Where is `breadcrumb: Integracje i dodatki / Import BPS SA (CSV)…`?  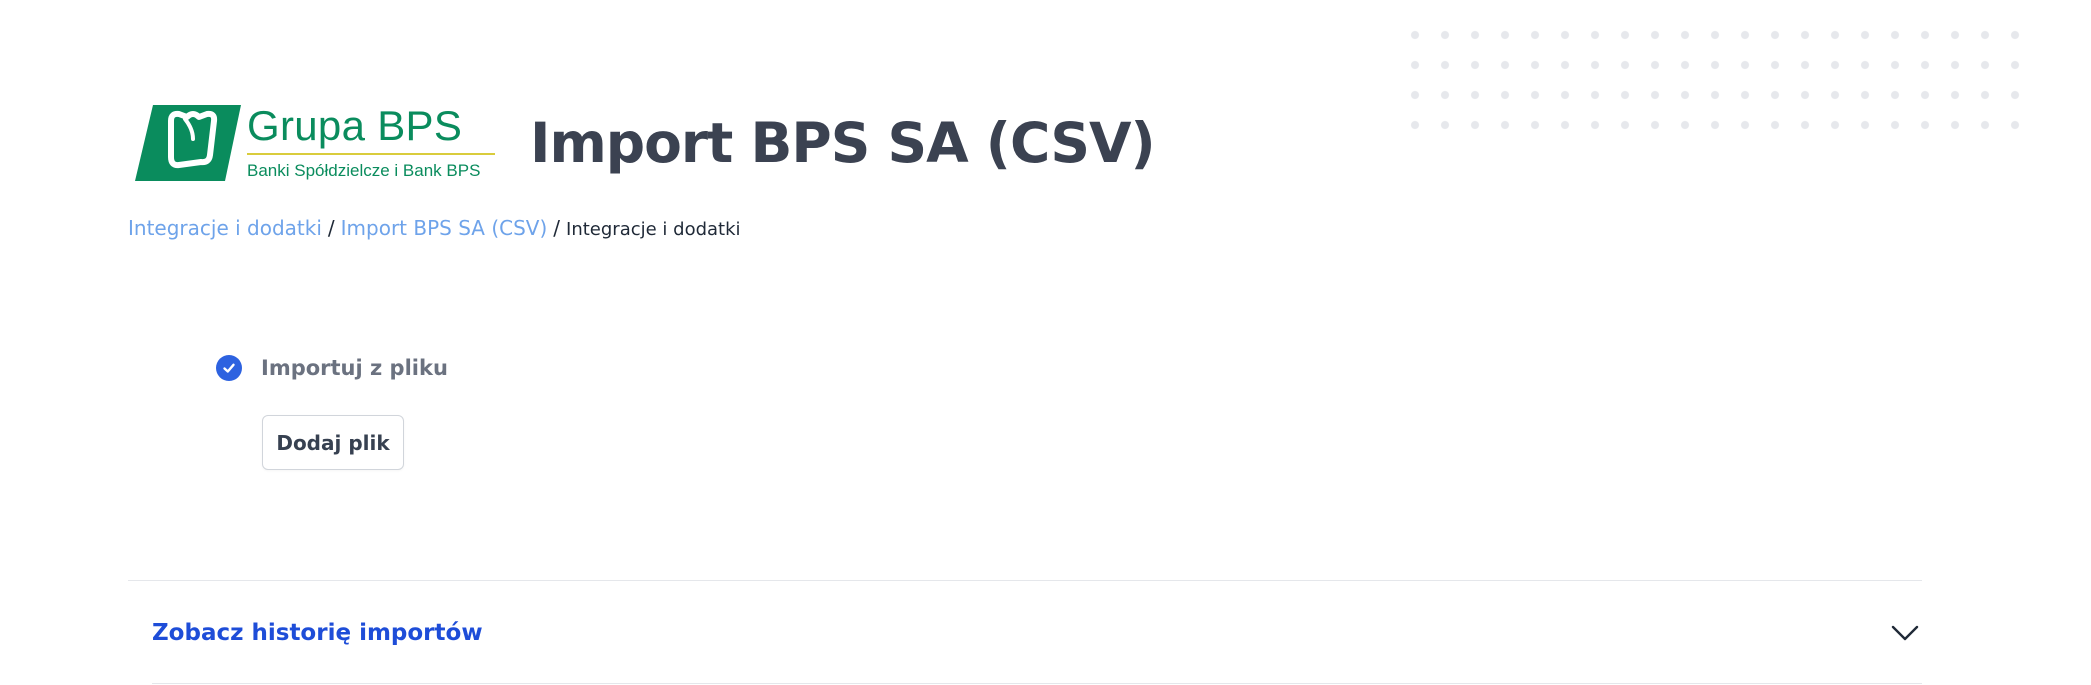 breadcrumb: Integracje i dodatki / Import BPS SA (CSV)… is located at coordinates (434, 229).